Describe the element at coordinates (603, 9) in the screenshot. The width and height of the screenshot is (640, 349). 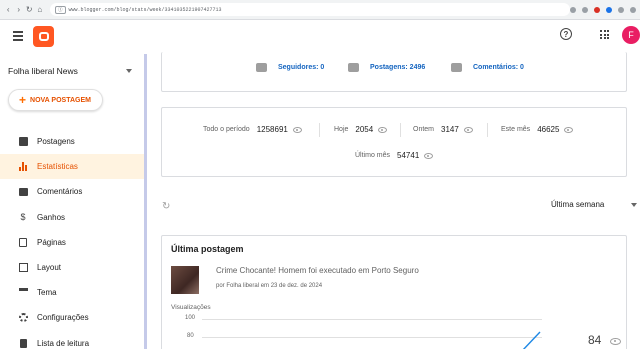
I see `browser-extensions` at that location.